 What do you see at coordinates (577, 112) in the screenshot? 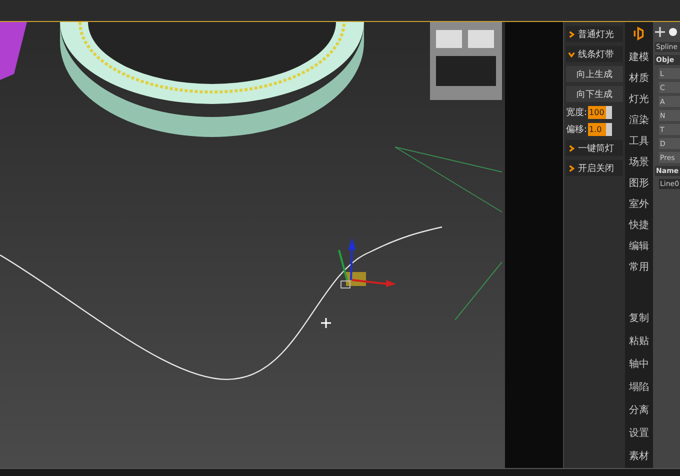
I see `spinner-label: 宽度:` at bounding box center [577, 112].